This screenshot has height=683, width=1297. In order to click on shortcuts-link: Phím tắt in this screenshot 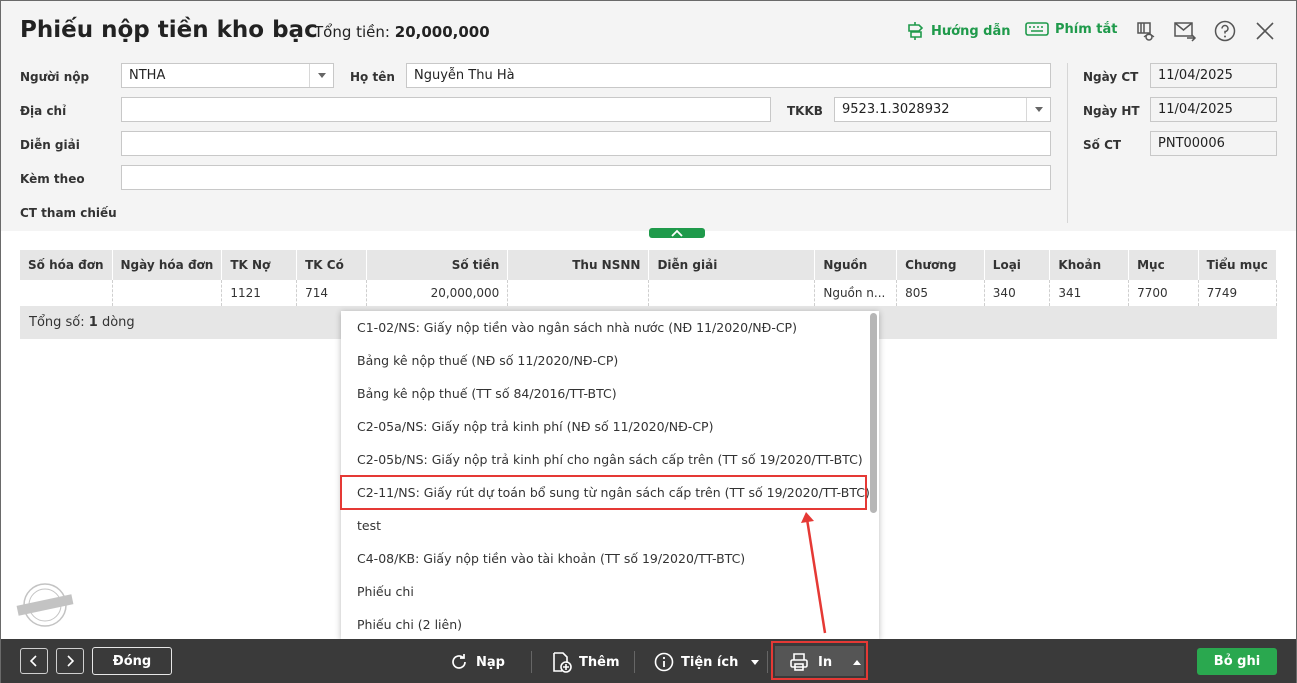, I will do `click(1071, 29)`.